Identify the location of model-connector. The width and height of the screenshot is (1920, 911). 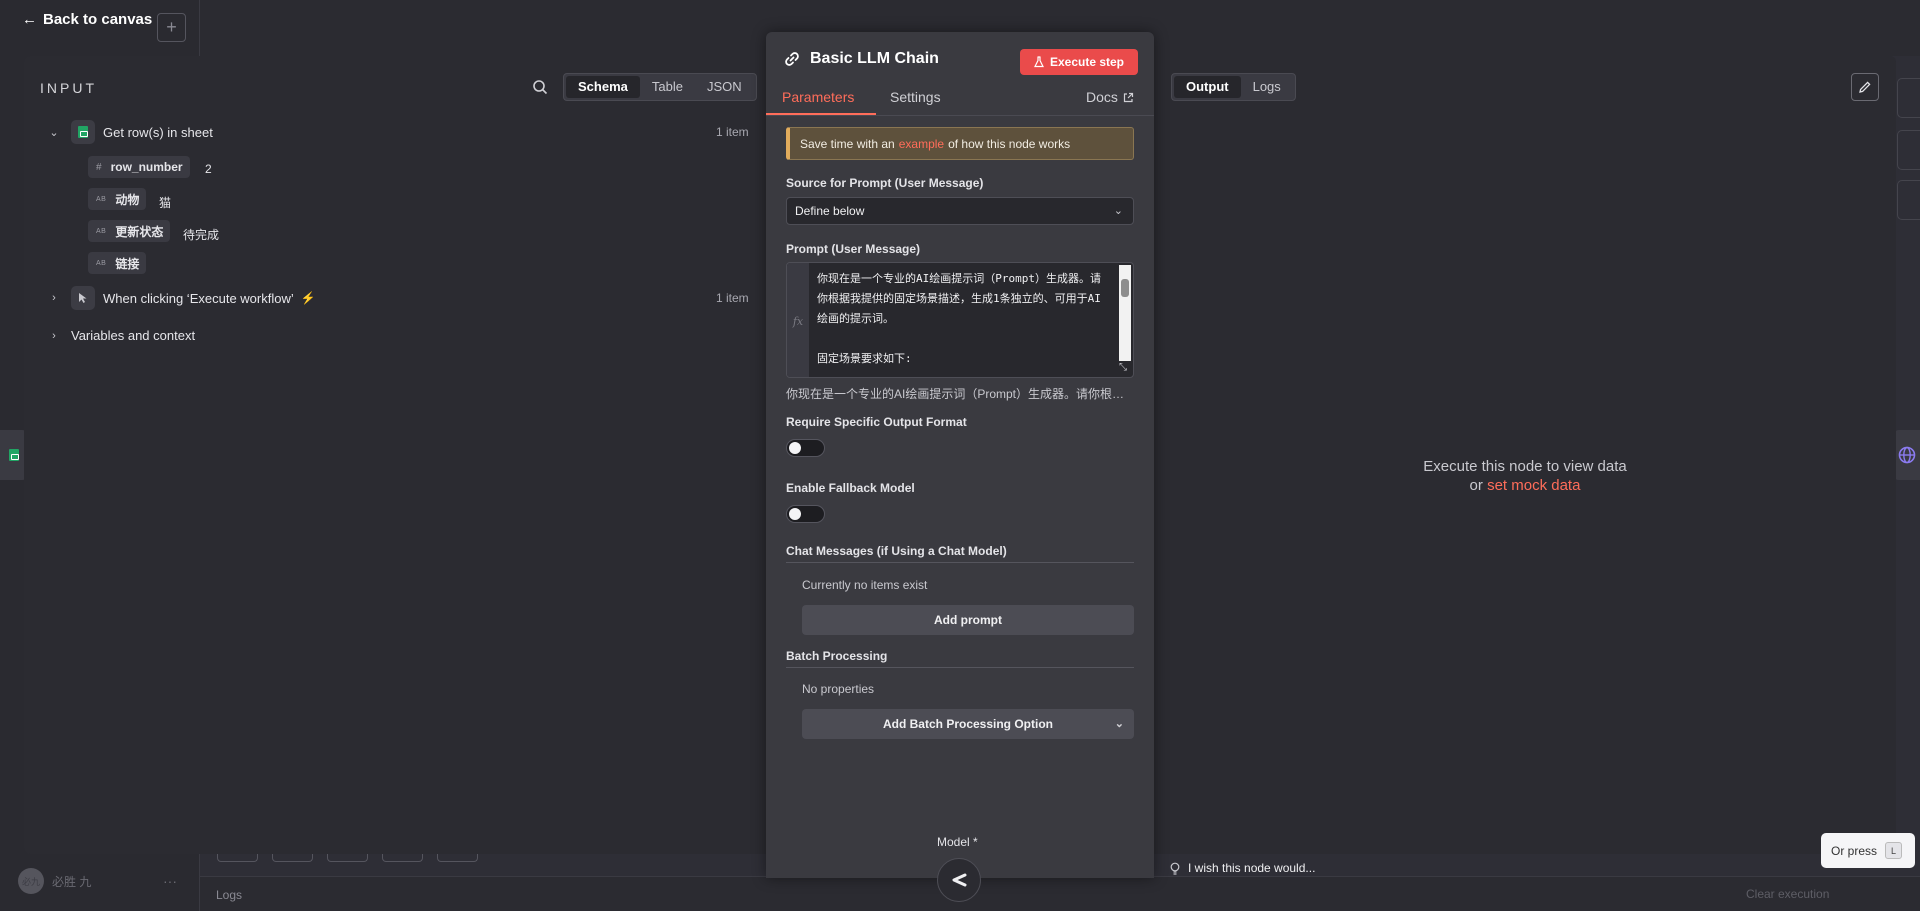
(959, 880).